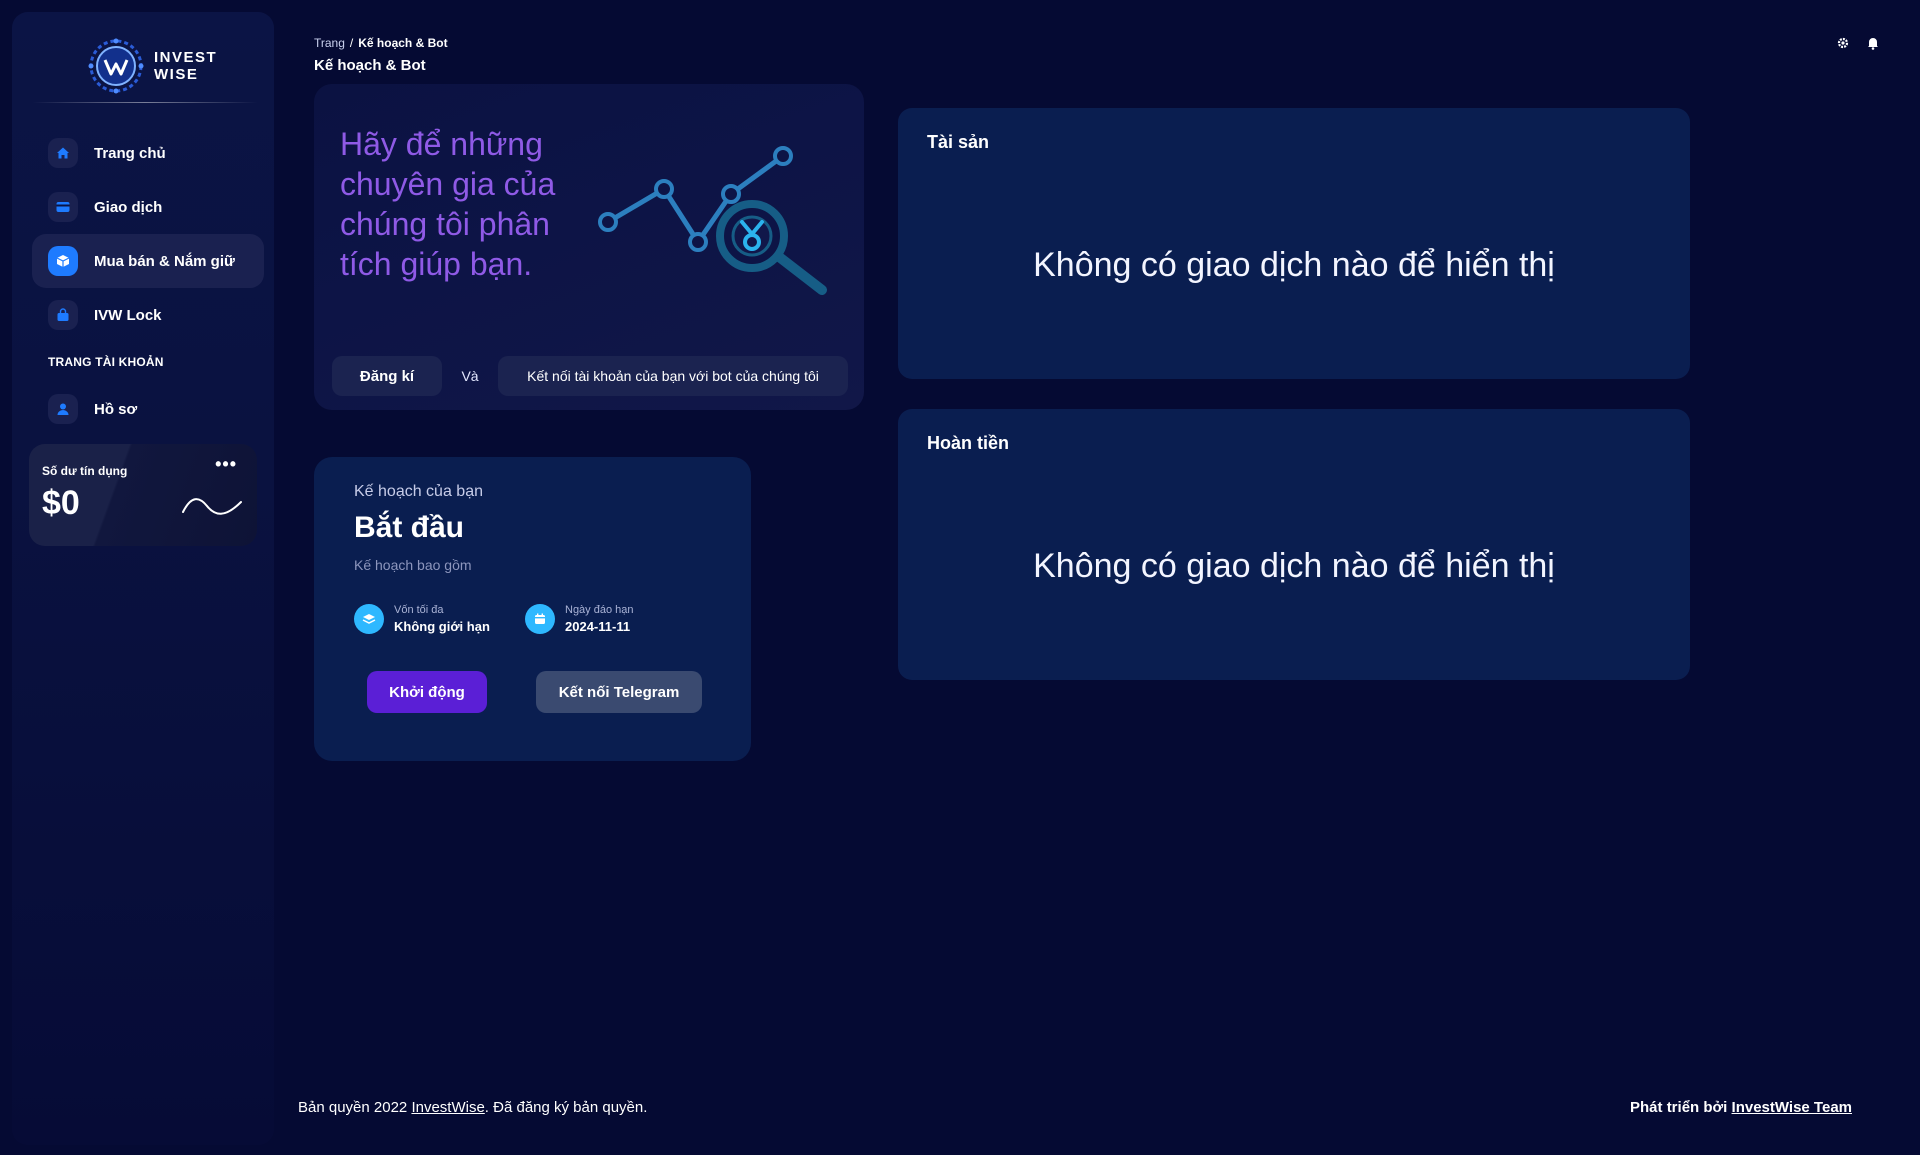 This screenshot has height=1155, width=1920. I want to click on sidebar-item-ivw-lock: IVW Lock, so click(148, 315).